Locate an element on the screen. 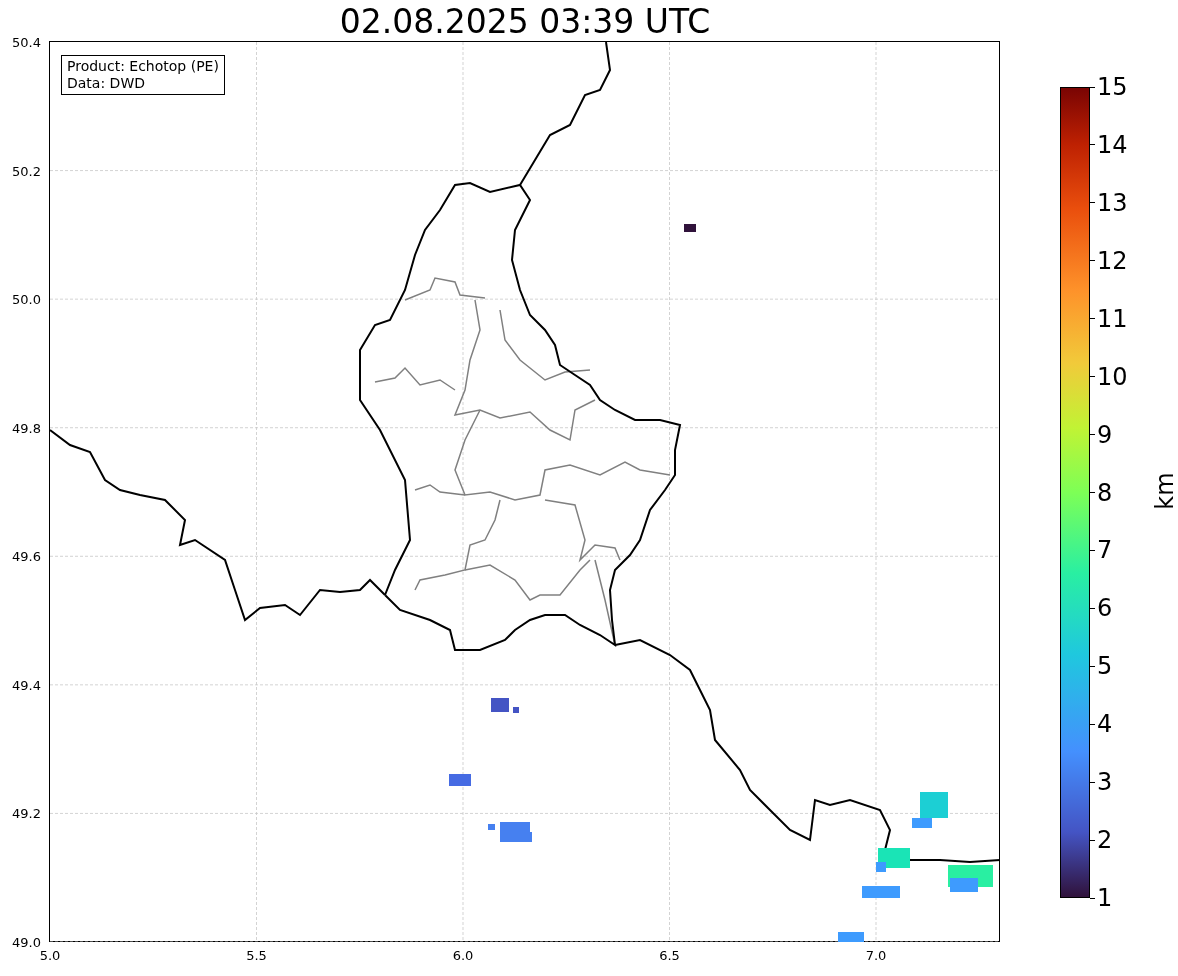  axis-tick-label: 5.0 is located at coordinates (50, 955).